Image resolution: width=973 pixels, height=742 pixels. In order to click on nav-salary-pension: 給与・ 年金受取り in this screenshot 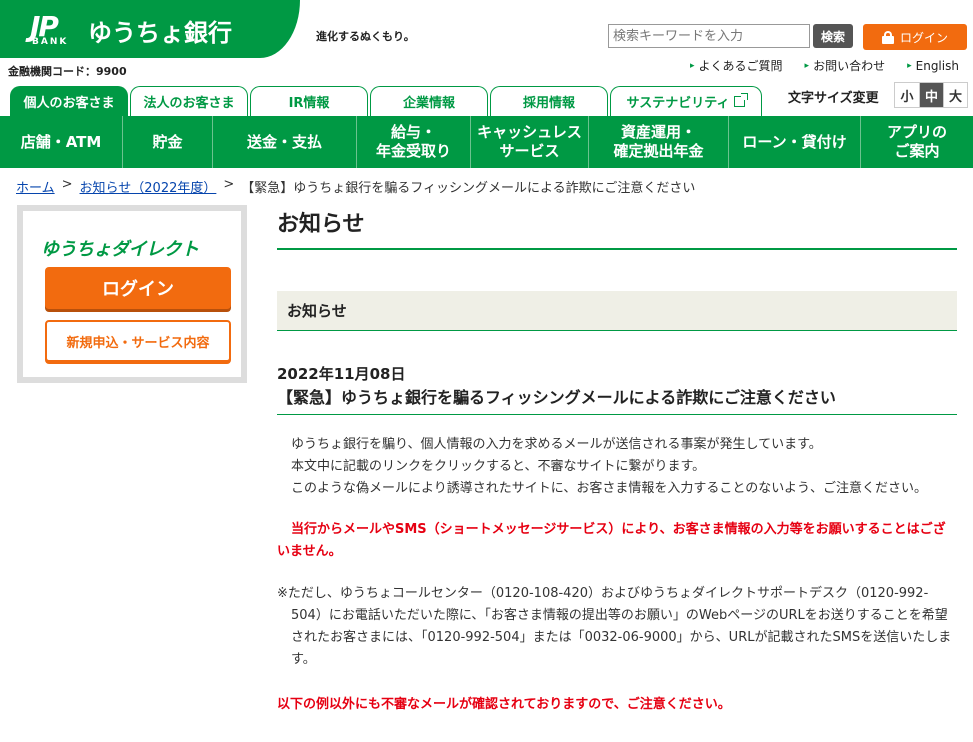, I will do `click(413, 142)`.